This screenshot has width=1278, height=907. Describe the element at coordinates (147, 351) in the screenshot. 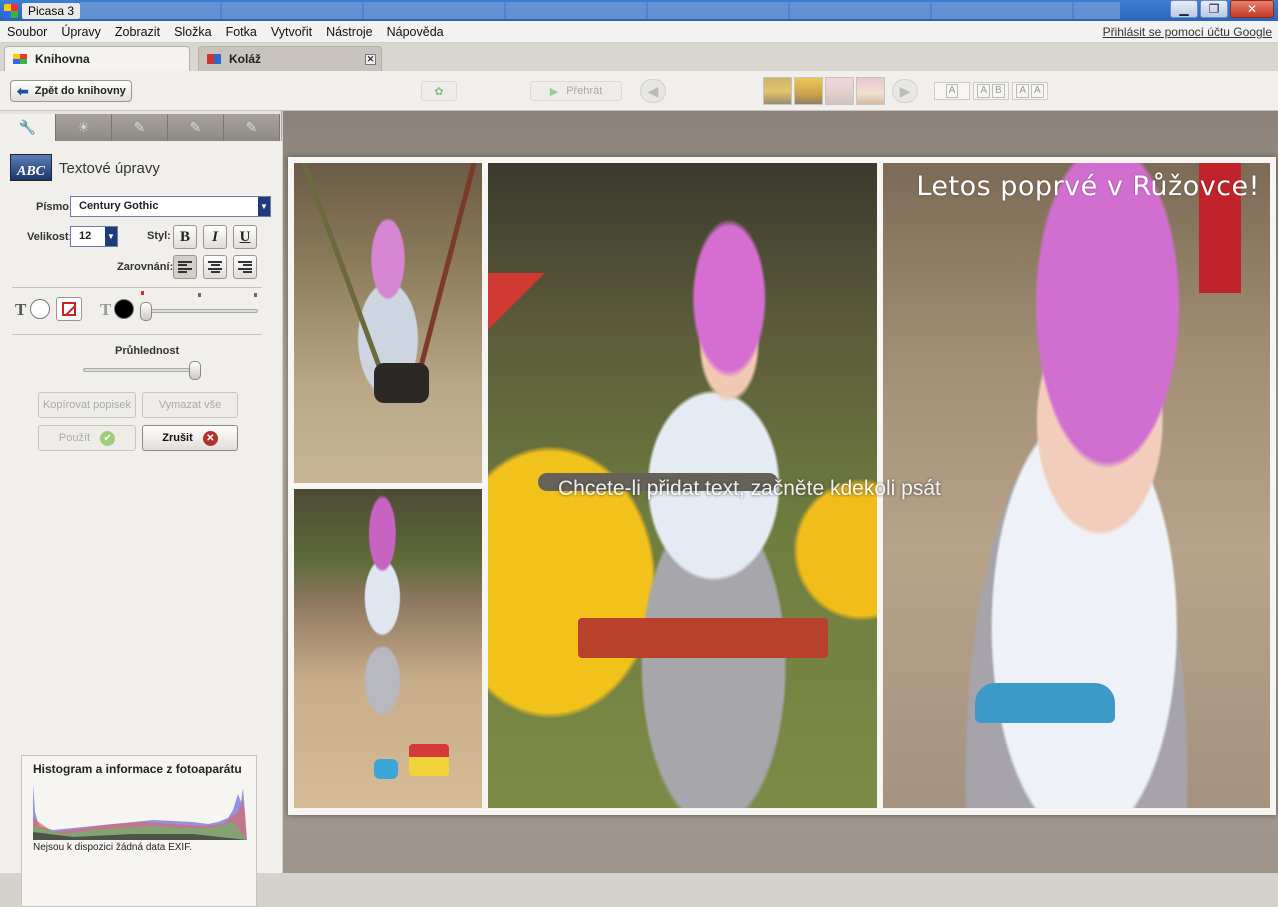

I see `opacity-label: Průhlednost` at that location.